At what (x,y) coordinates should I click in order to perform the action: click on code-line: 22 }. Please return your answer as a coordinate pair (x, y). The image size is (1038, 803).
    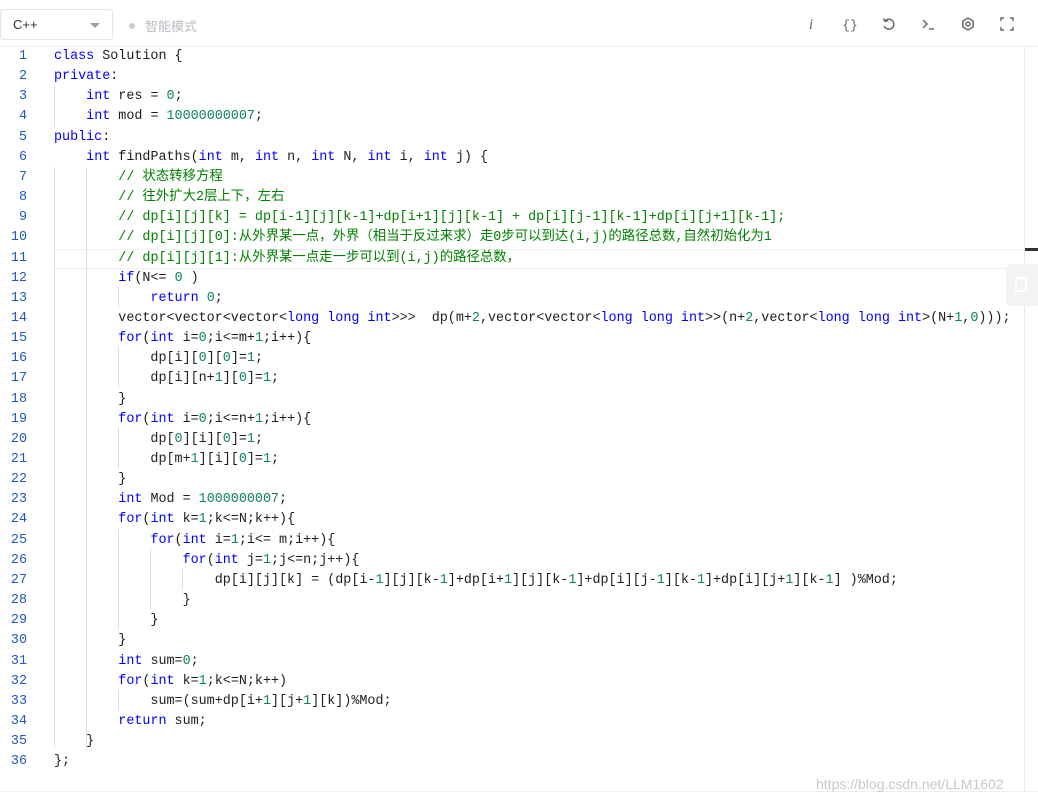
    Looking at the image, I should click on (512, 480).